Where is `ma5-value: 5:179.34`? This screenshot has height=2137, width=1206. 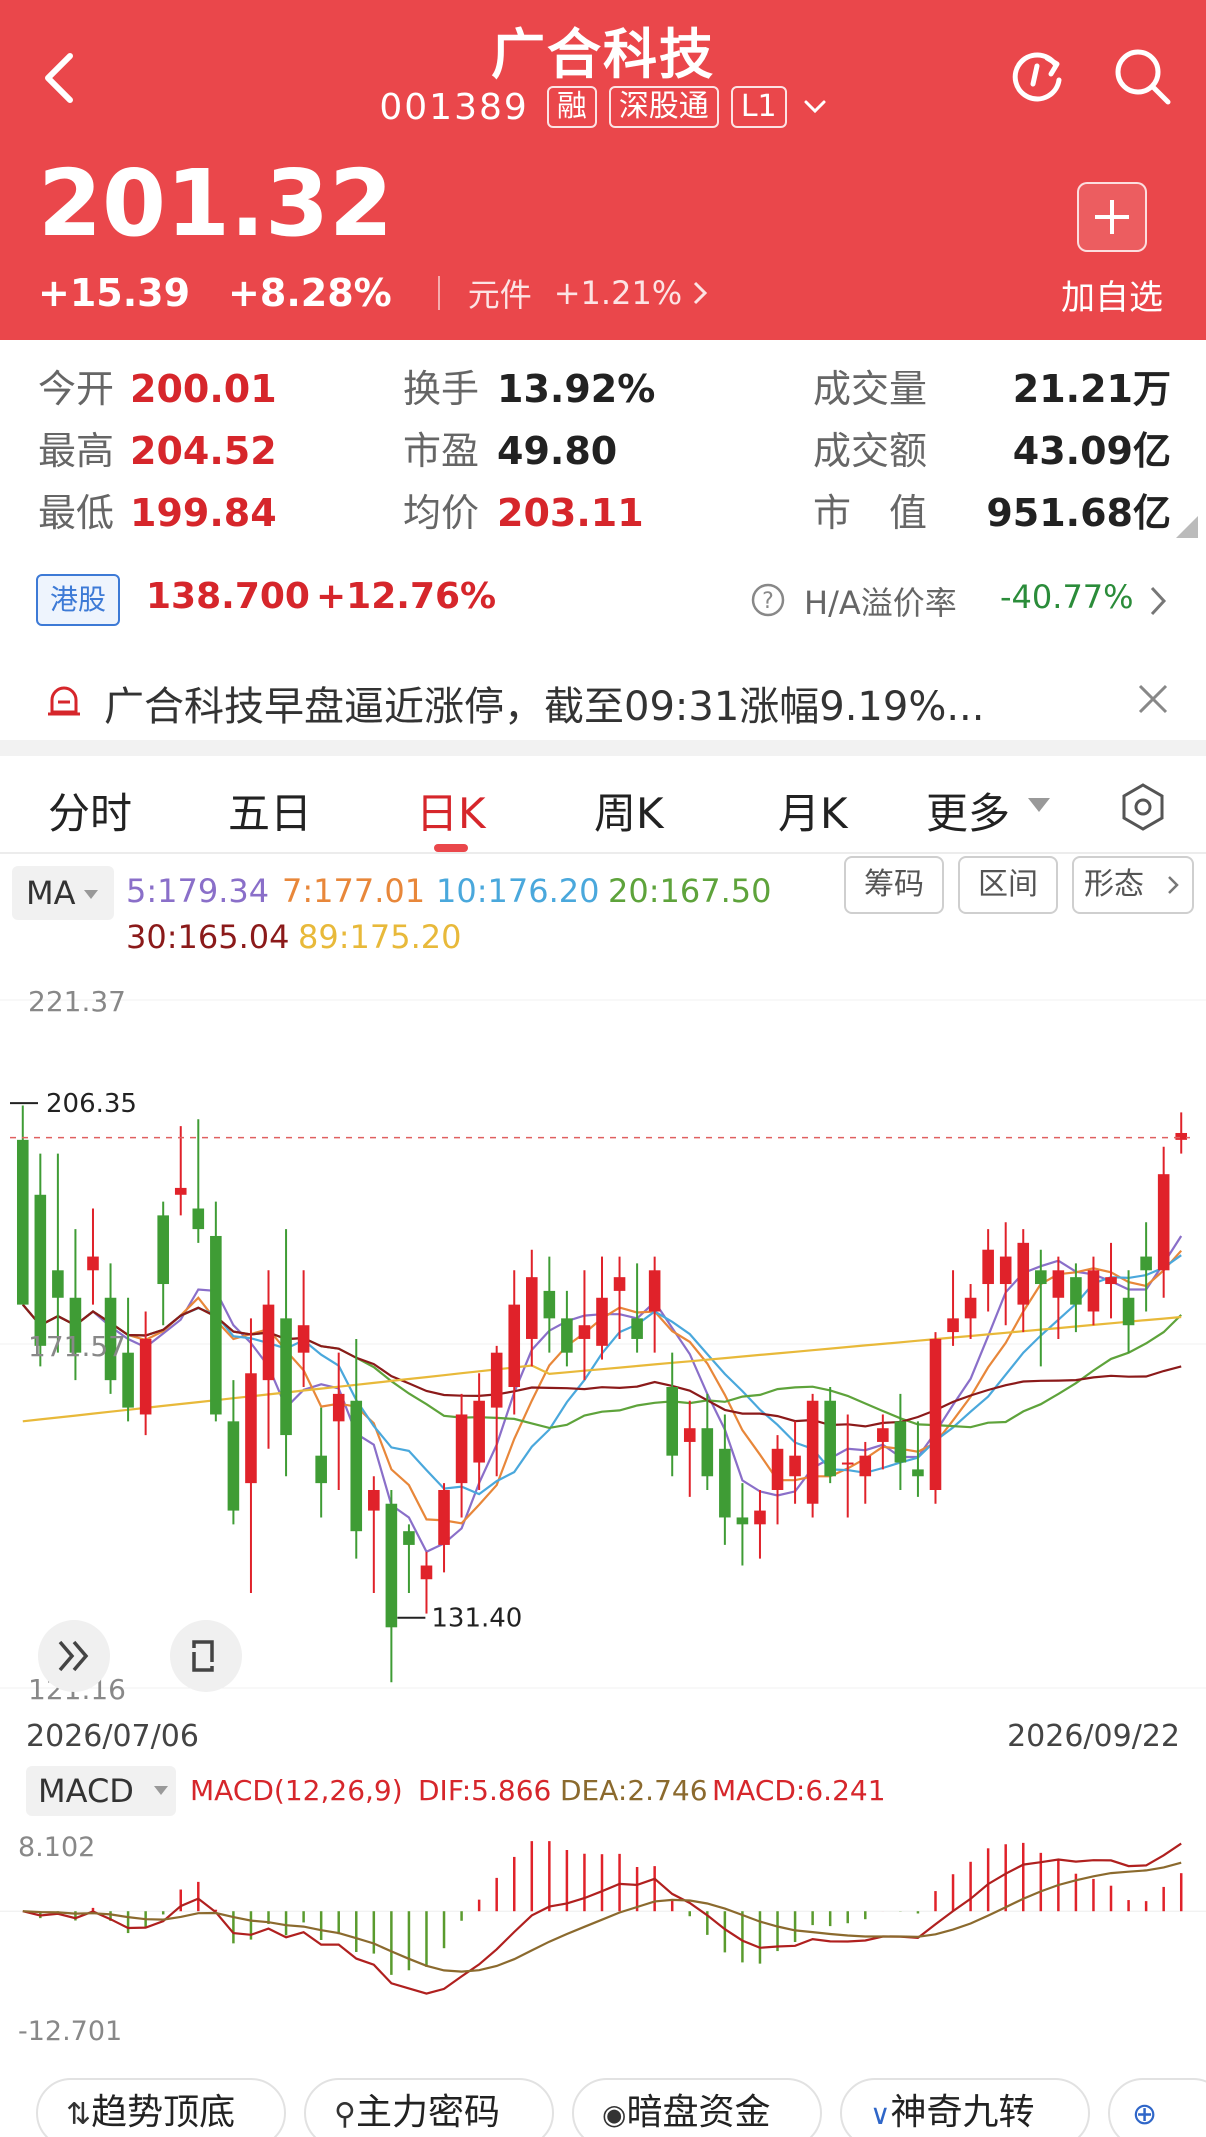 ma5-value: 5:179.34 is located at coordinates (198, 891).